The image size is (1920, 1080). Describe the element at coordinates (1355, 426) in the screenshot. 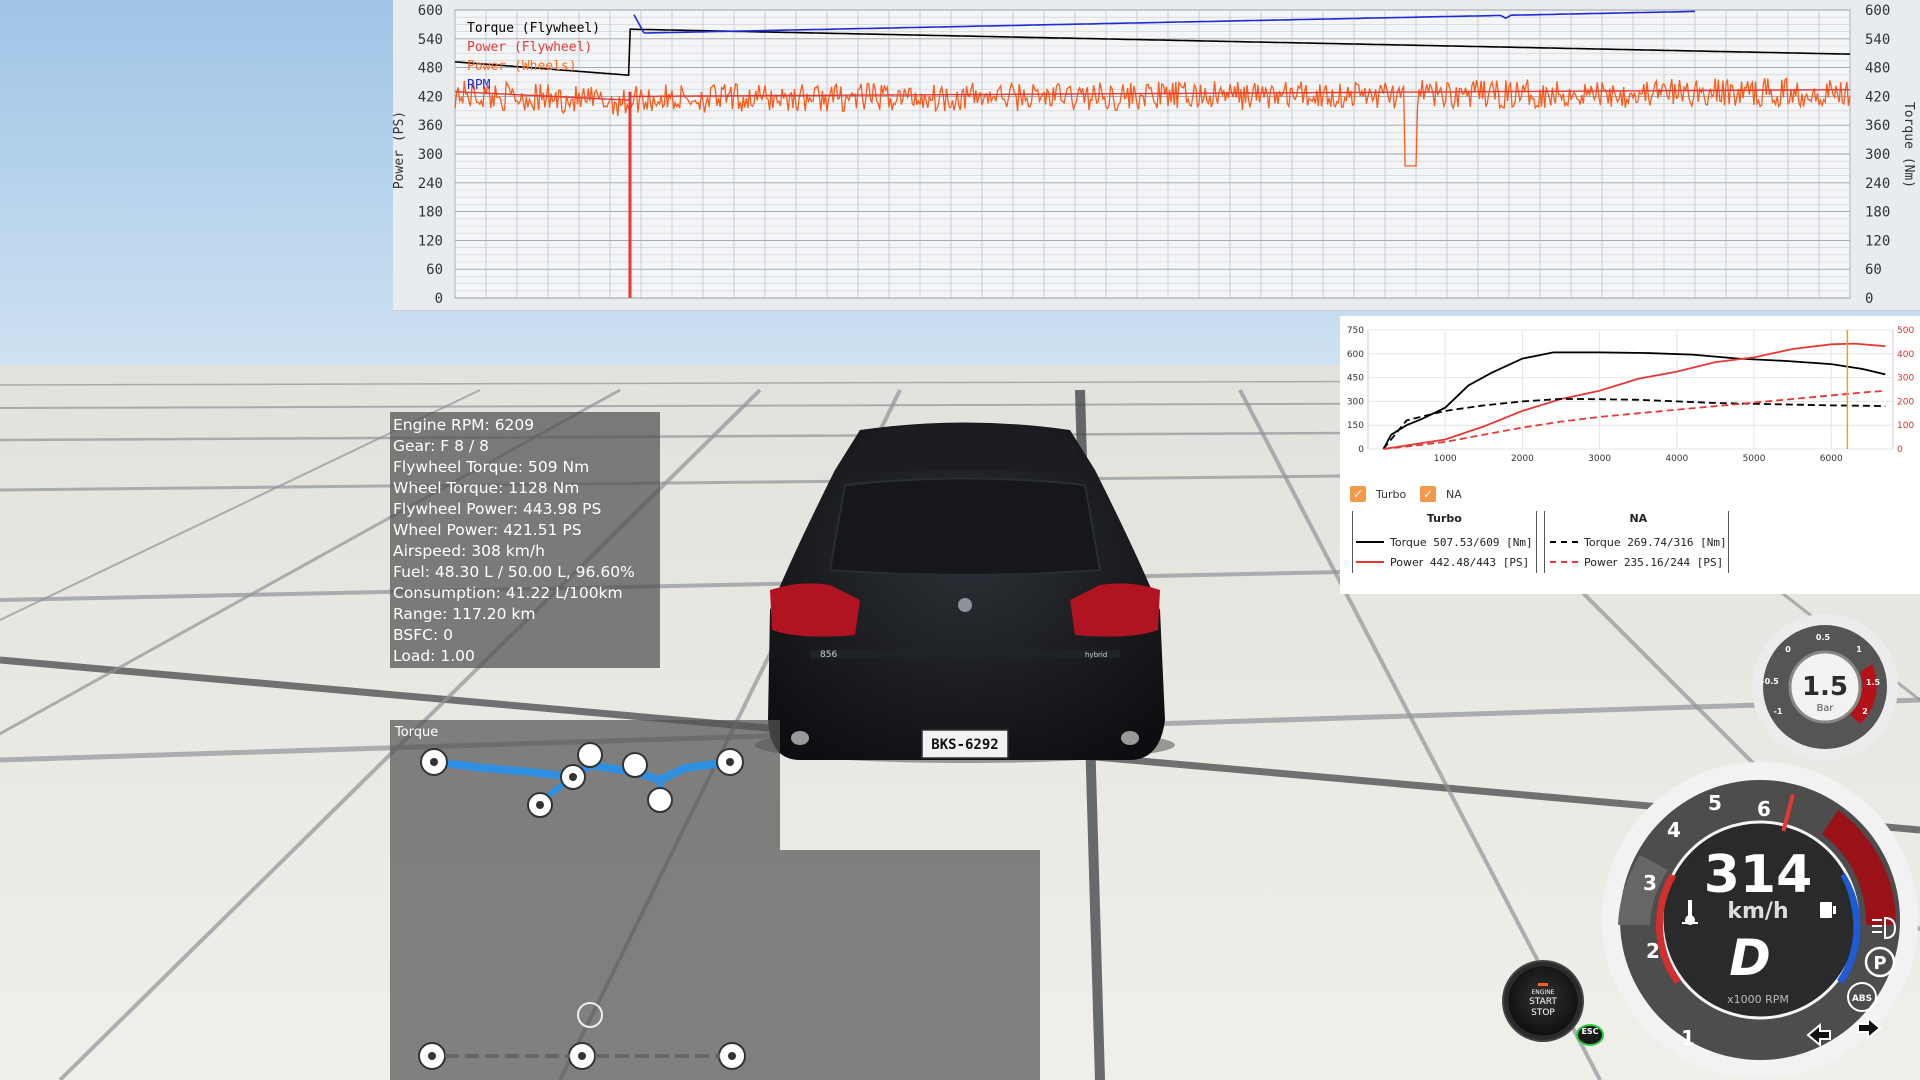

I see `dyno-y-left-tick: 150` at that location.